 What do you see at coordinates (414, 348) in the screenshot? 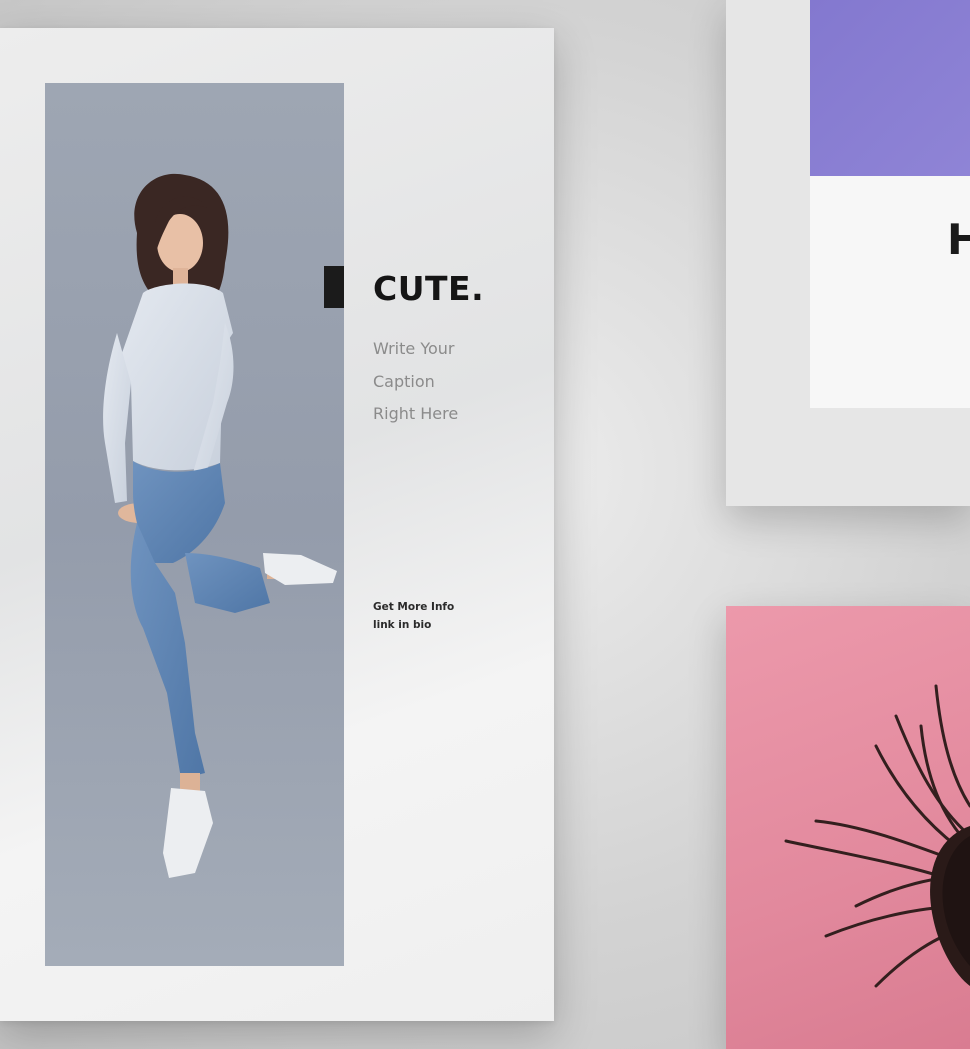
I see `caption-line: Write Your` at bounding box center [414, 348].